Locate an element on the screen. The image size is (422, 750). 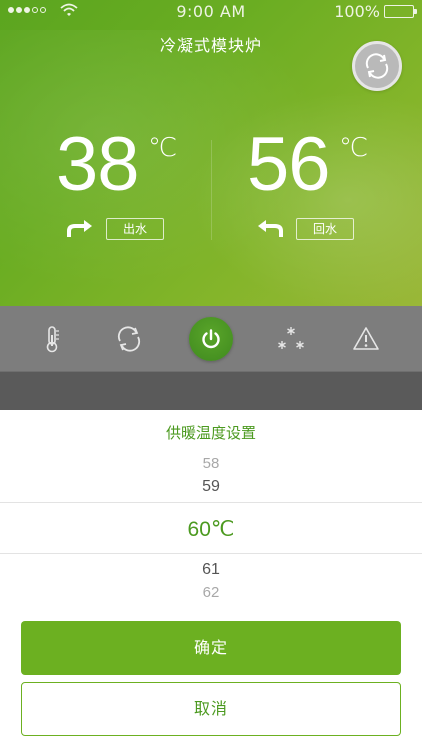
picker-top-line is located at coordinates (211, 502).